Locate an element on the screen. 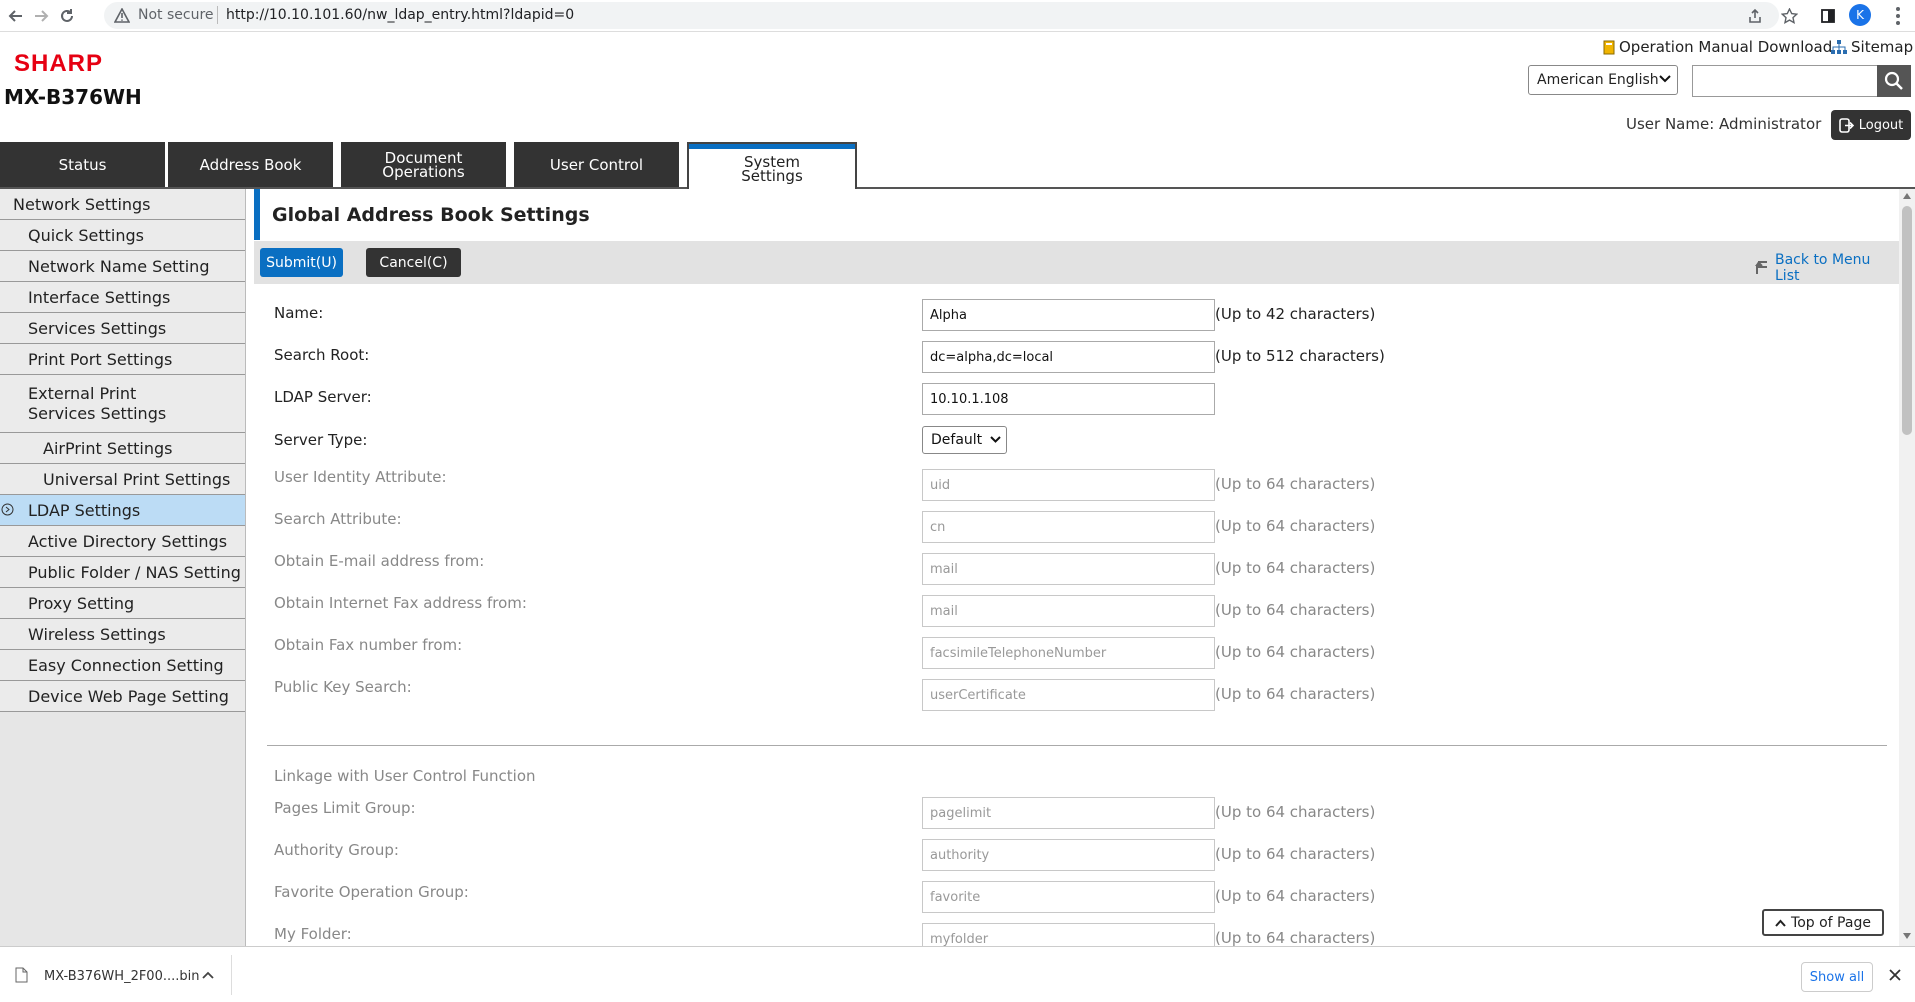 Image resolution: width=1915 pixels, height=1002 pixels. public-key-input: userCertificate is located at coordinates (1068, 695).